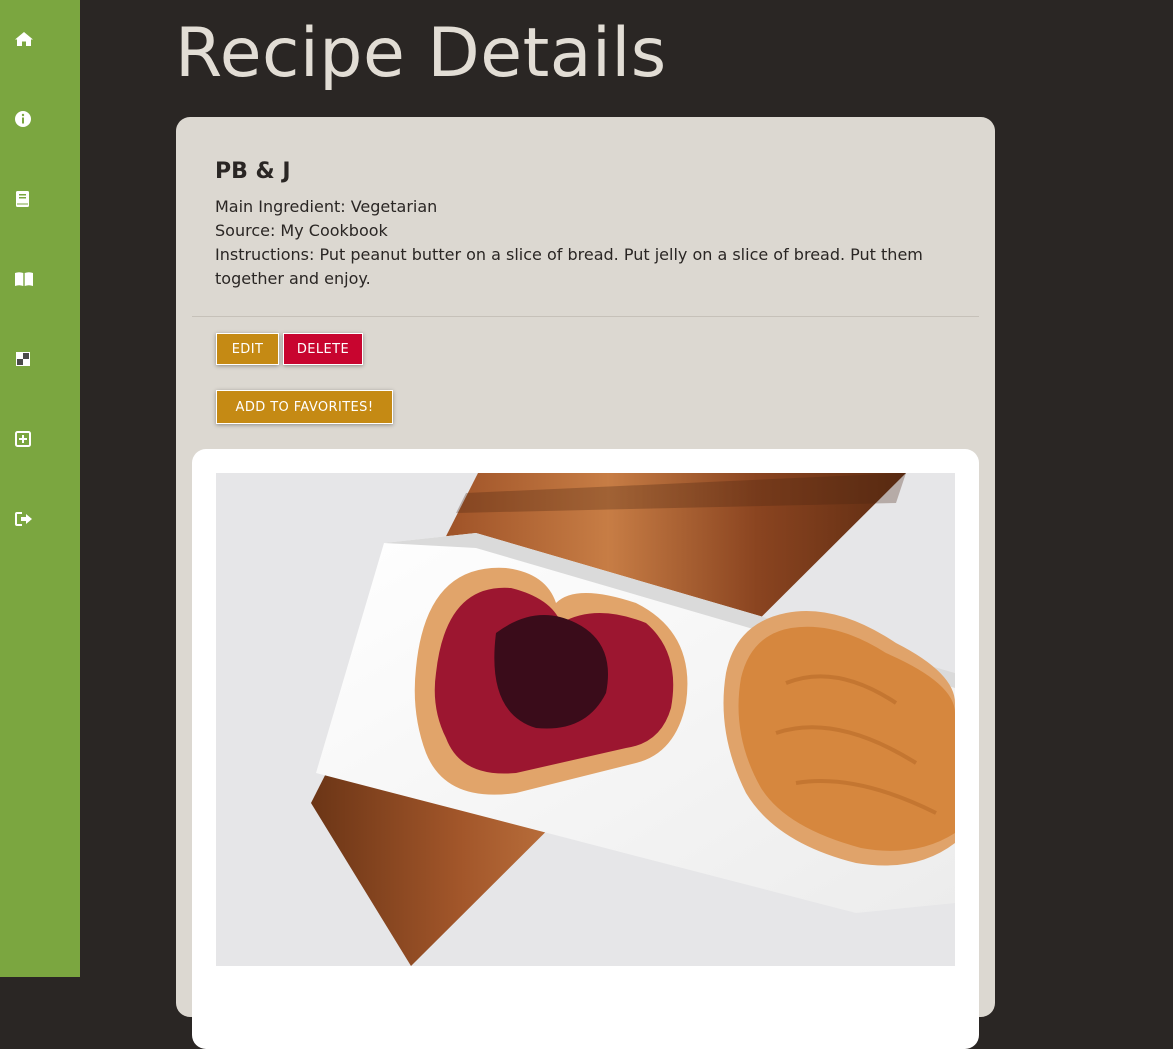  Describe the element at coordinates (585, 316) in the screenshot. I see `divider` at that location.